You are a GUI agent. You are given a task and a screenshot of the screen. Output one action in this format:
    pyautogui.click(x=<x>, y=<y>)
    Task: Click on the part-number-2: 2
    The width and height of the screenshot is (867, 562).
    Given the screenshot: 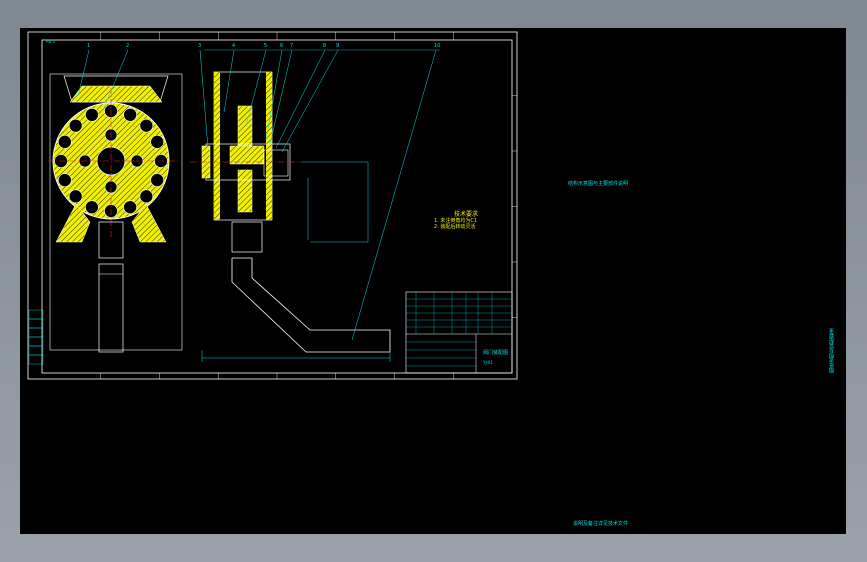 What is the action you would take?
    pyautogui.click(x=128, y=46)
    